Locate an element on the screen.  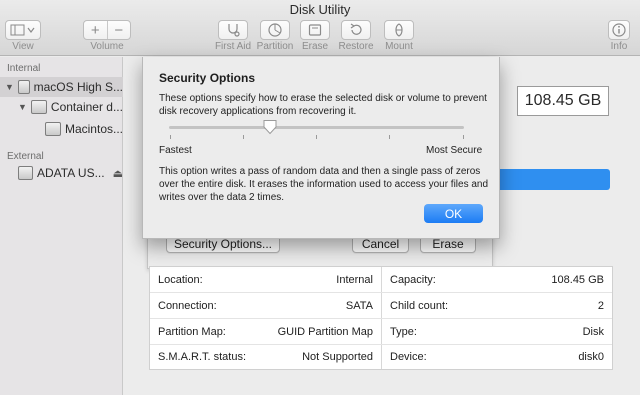
stethoscope-icon is located at coordinates (234, 30).